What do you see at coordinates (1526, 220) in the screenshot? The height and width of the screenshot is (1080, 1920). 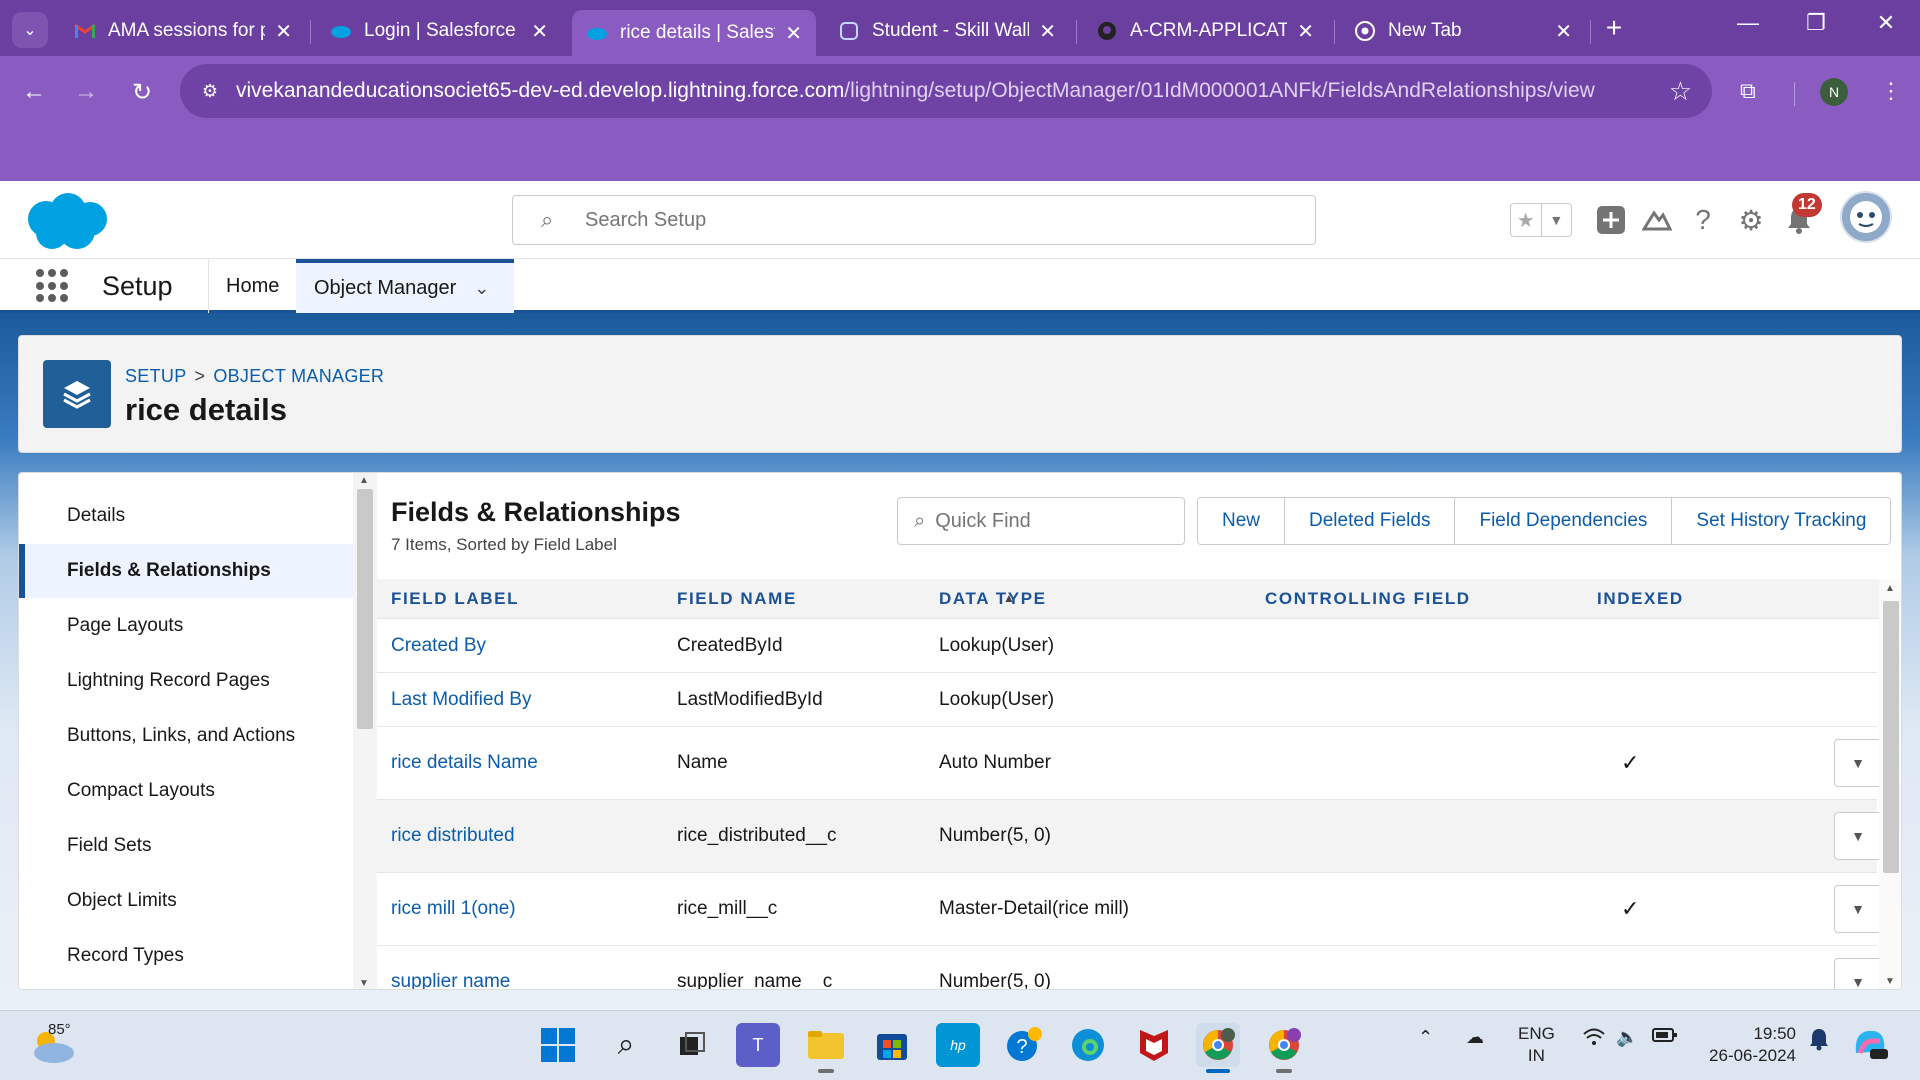 I see `favorite-star-icon: ★` at bounding box center [1526, 220].